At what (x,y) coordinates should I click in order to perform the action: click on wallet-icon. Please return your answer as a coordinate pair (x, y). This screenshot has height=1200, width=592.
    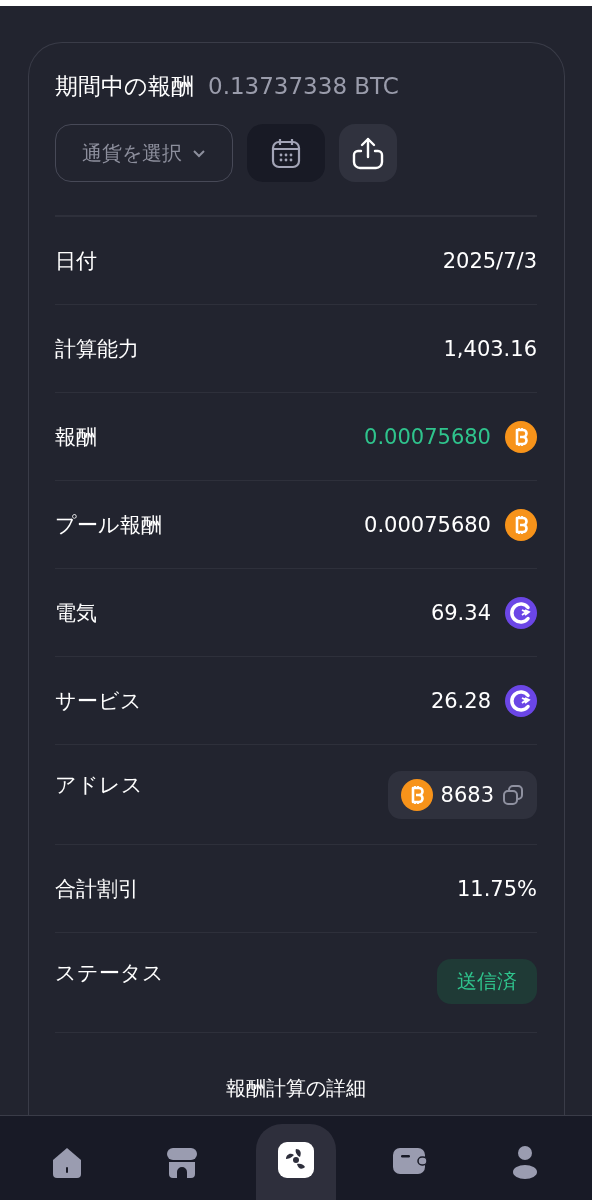
    Looking at the image, I should click on (410, 1161).